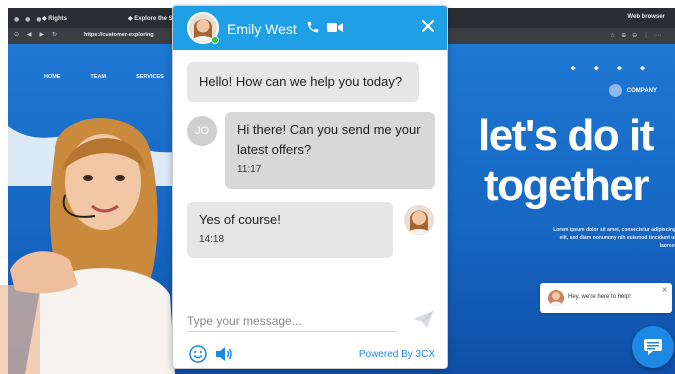 The width and height of the screenshot is (675, 374). Describe the element at coordinates (52, 77) in the screenshot. I see `site-nav-home: HOME` at that location.